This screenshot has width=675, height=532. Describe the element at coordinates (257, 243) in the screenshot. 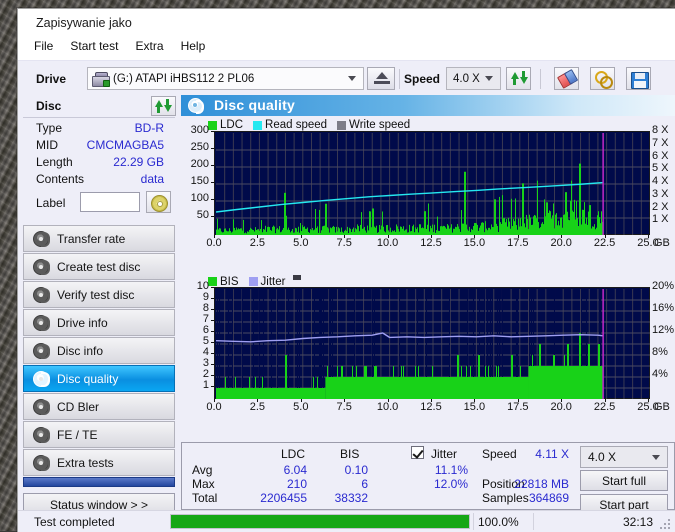

I see `x-axis-tick-label: 2.5` at that location.